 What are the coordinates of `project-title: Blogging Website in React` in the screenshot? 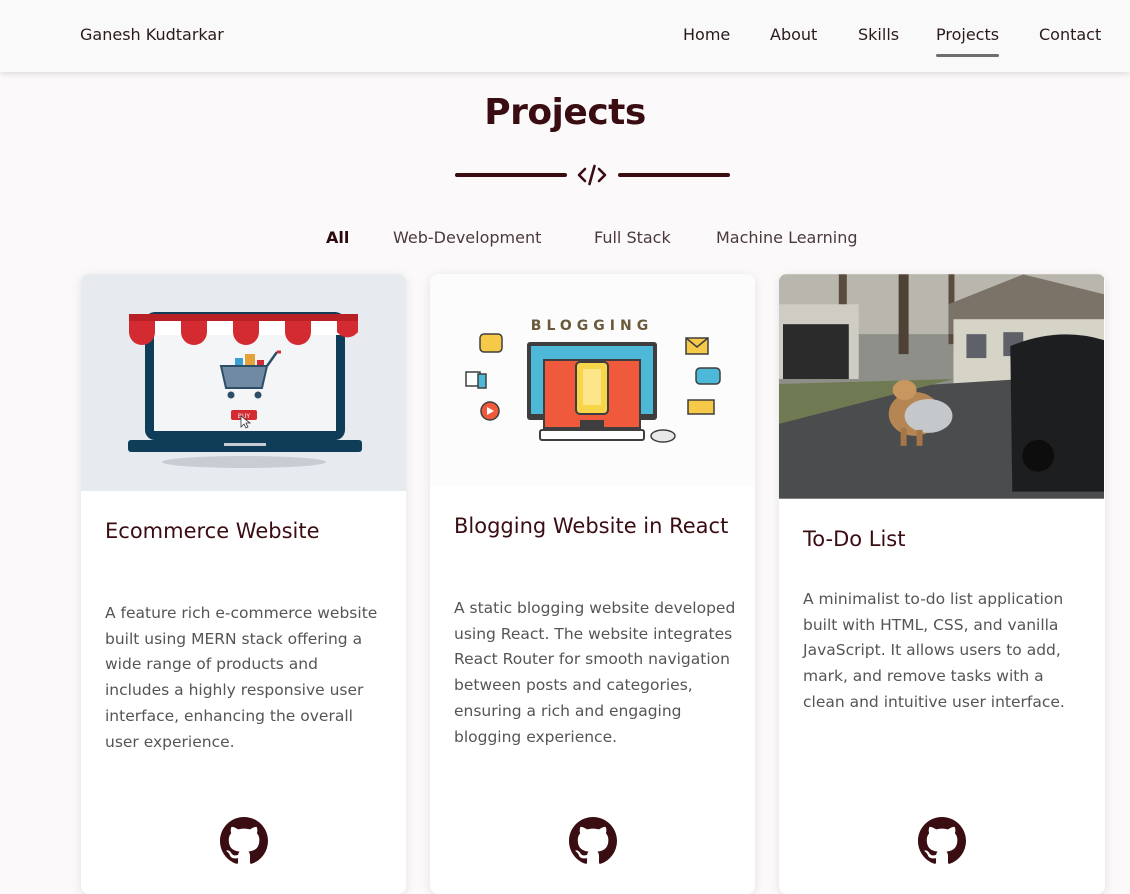 It's located at (591, 526).